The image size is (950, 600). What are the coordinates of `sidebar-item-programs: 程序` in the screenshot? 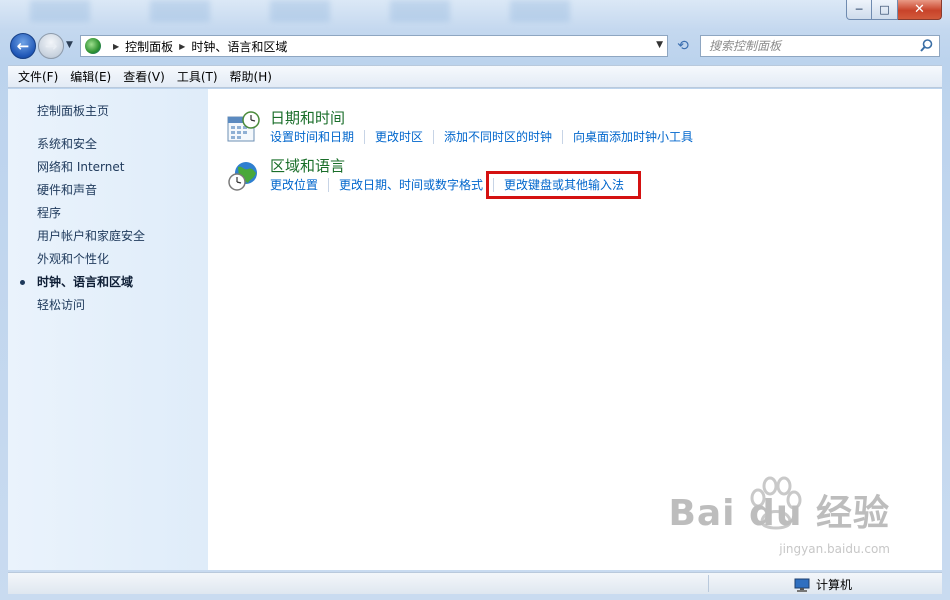 It's located at (108, 216).